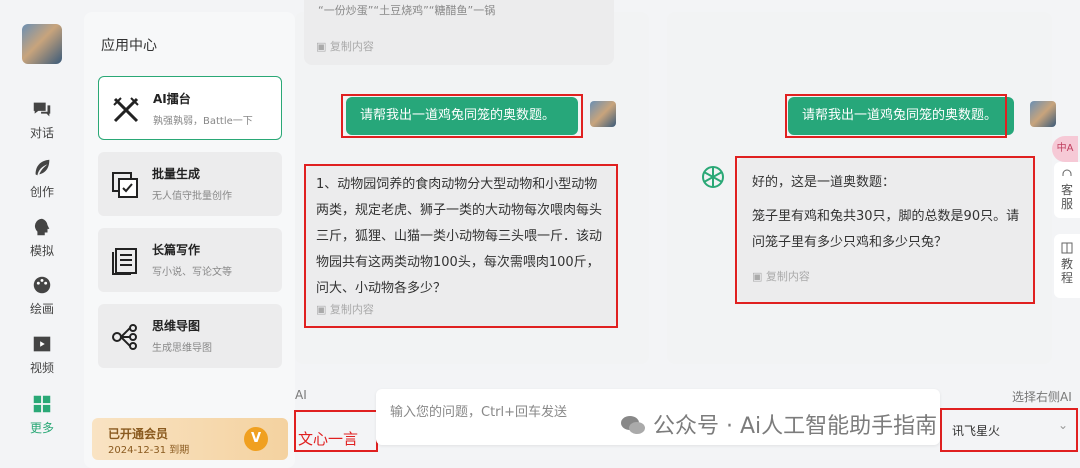 This screenshot has height=468, width=1080. I want to click on avatar, so click(42, 44).